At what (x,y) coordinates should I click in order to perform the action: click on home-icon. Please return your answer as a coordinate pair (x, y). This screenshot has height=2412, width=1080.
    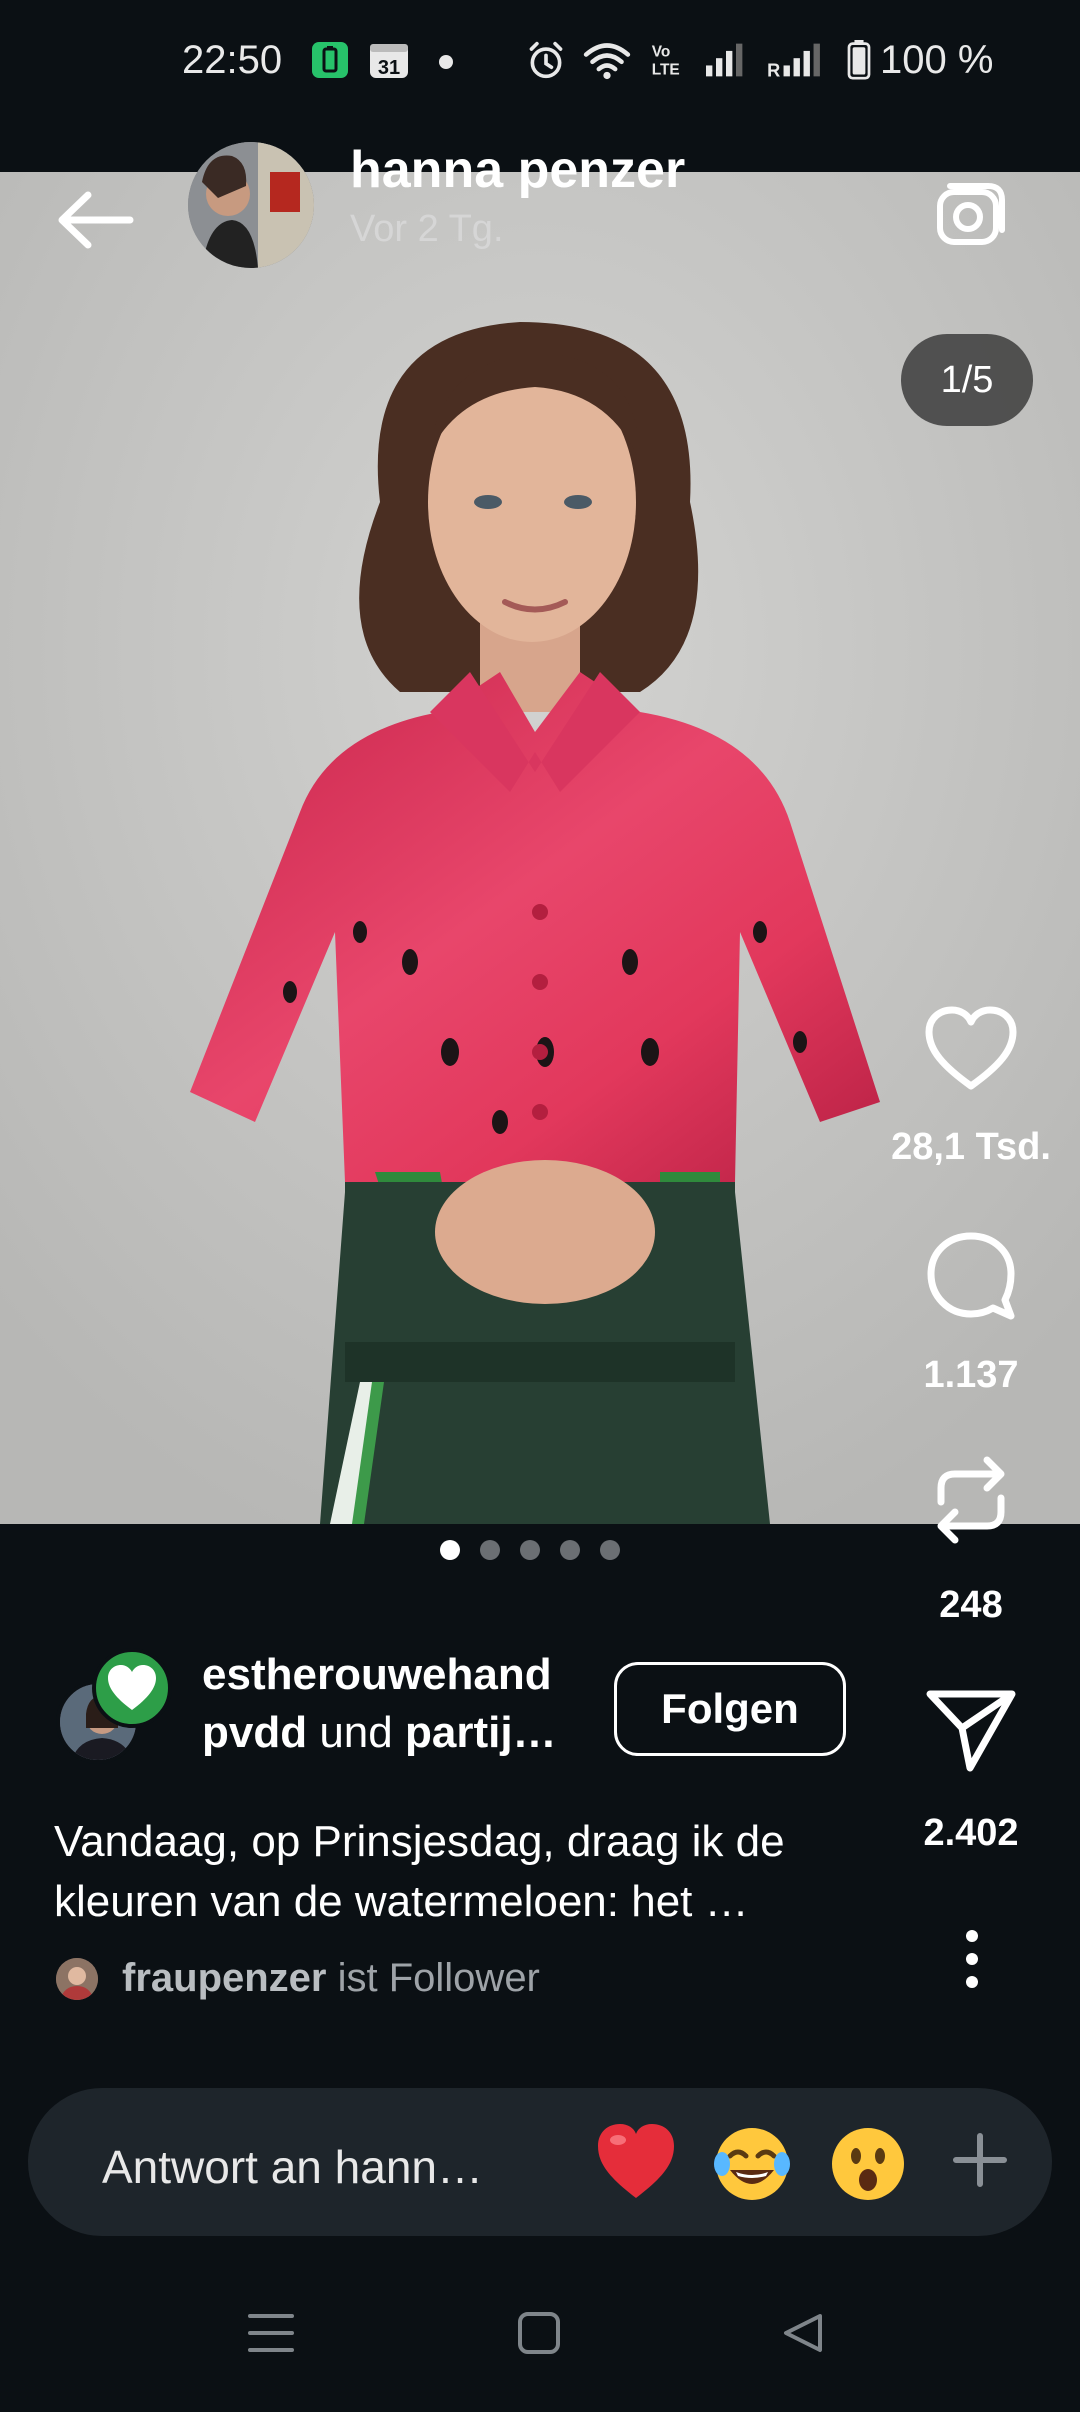
    Looking at the image, I should click on (539, 2333).